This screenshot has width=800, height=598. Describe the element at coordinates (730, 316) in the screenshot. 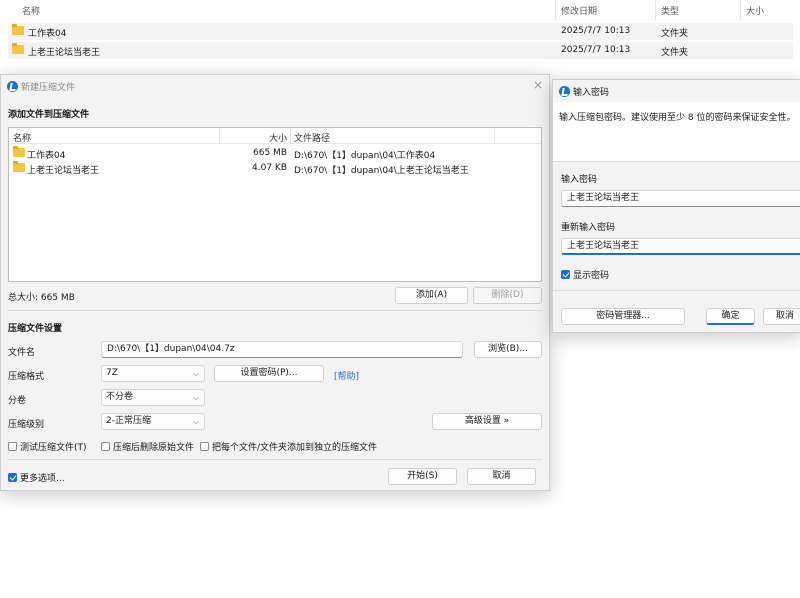

I see `ok-button: 确定` at that location.